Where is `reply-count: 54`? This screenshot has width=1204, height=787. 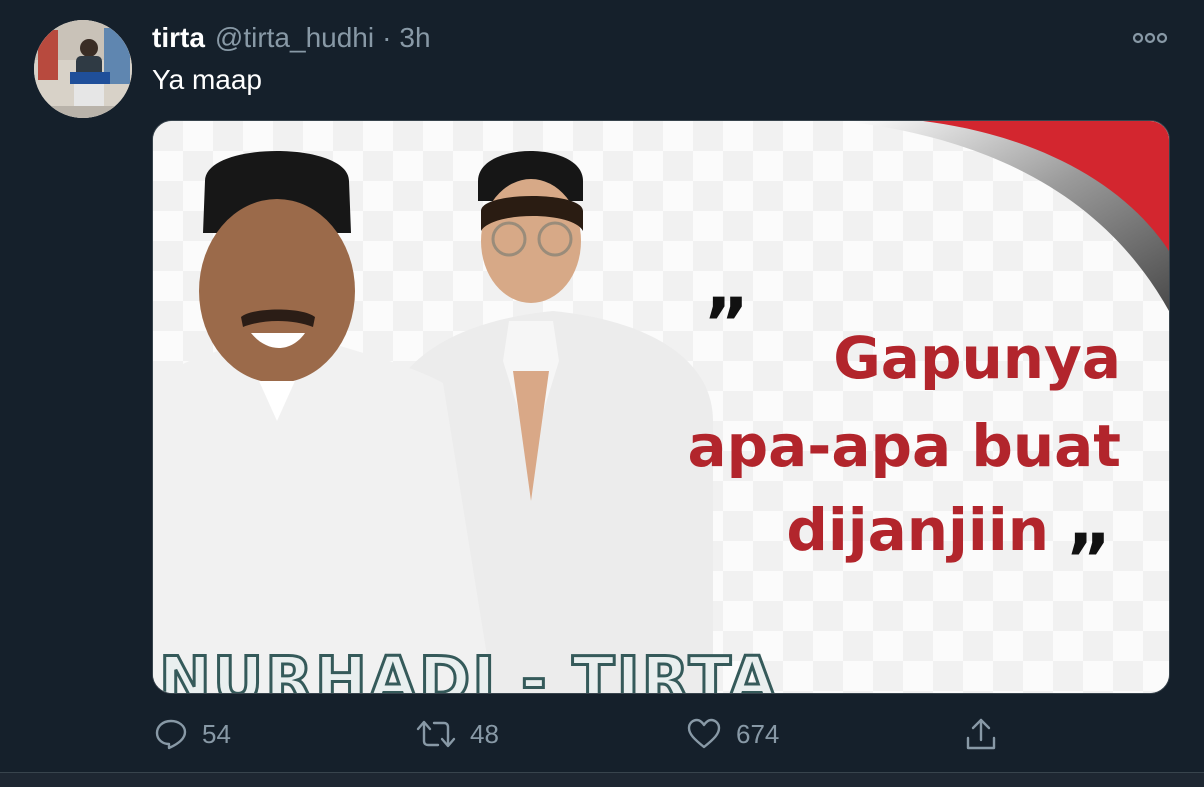 reply-count: 54 is located at coordinates (216, 733).